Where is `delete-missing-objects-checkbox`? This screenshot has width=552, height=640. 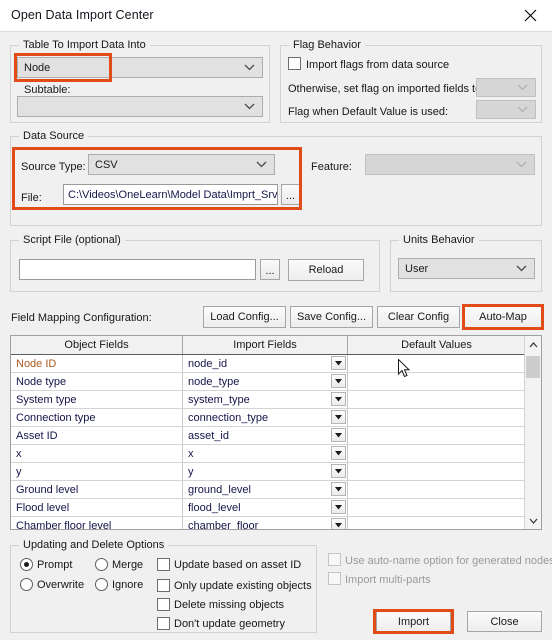
delete-missing-objects-checkbox is located at coordinates (163, 604).